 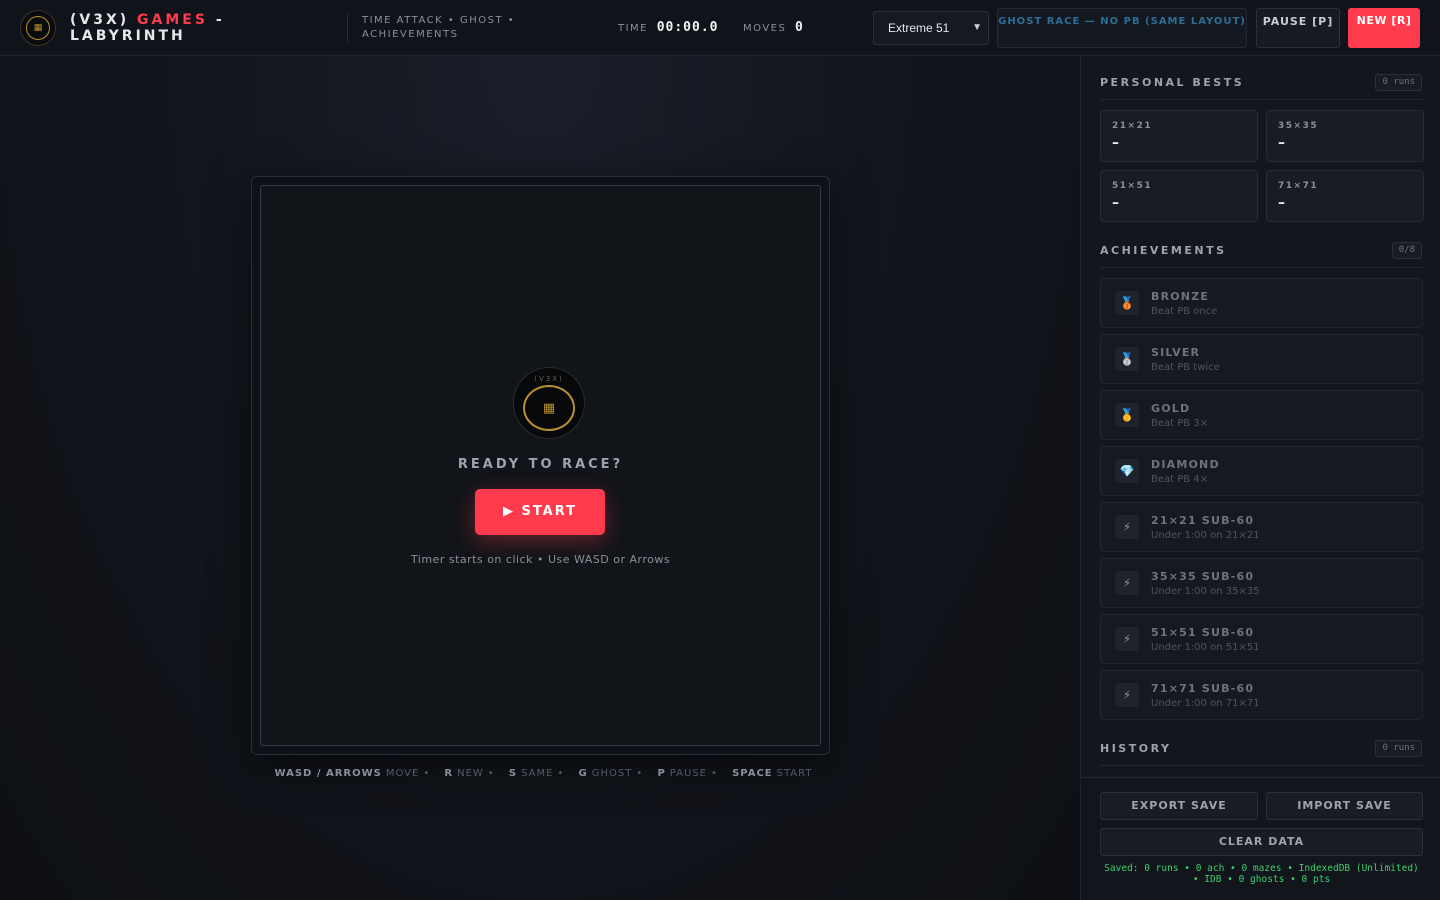 I want to click on start-button: ▶ START, so click(x=540, y=512).